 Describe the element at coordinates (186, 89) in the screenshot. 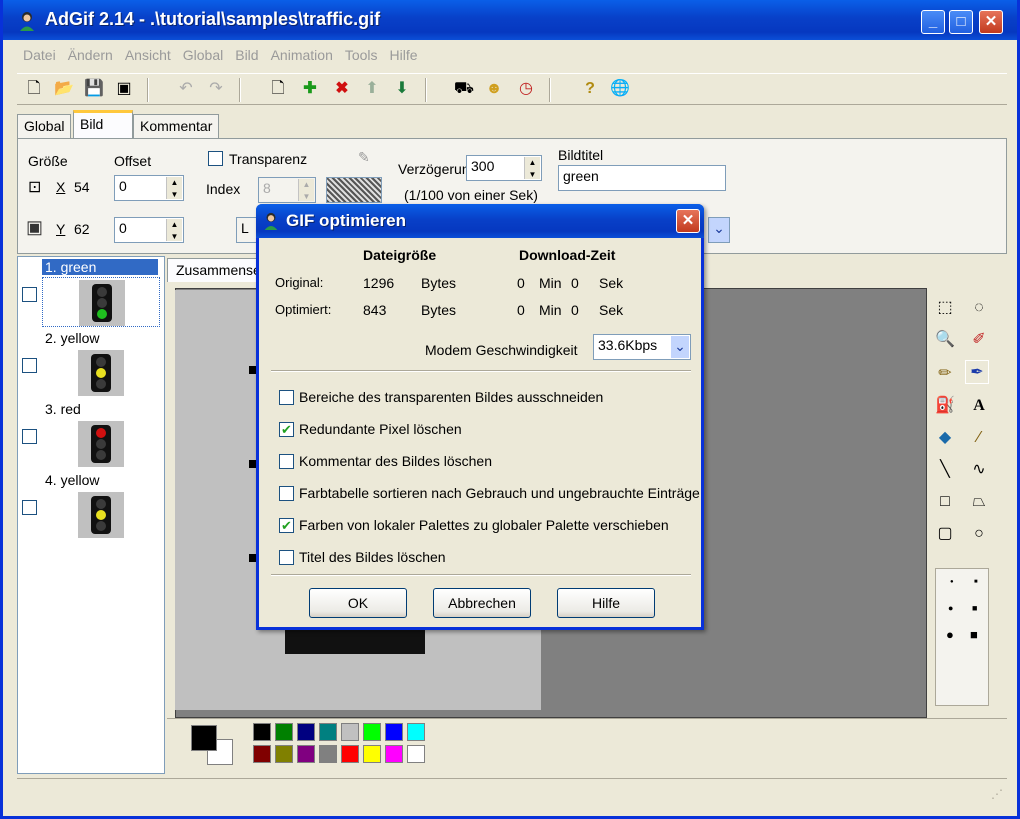

I see `undo-icon: ↶` at that location.